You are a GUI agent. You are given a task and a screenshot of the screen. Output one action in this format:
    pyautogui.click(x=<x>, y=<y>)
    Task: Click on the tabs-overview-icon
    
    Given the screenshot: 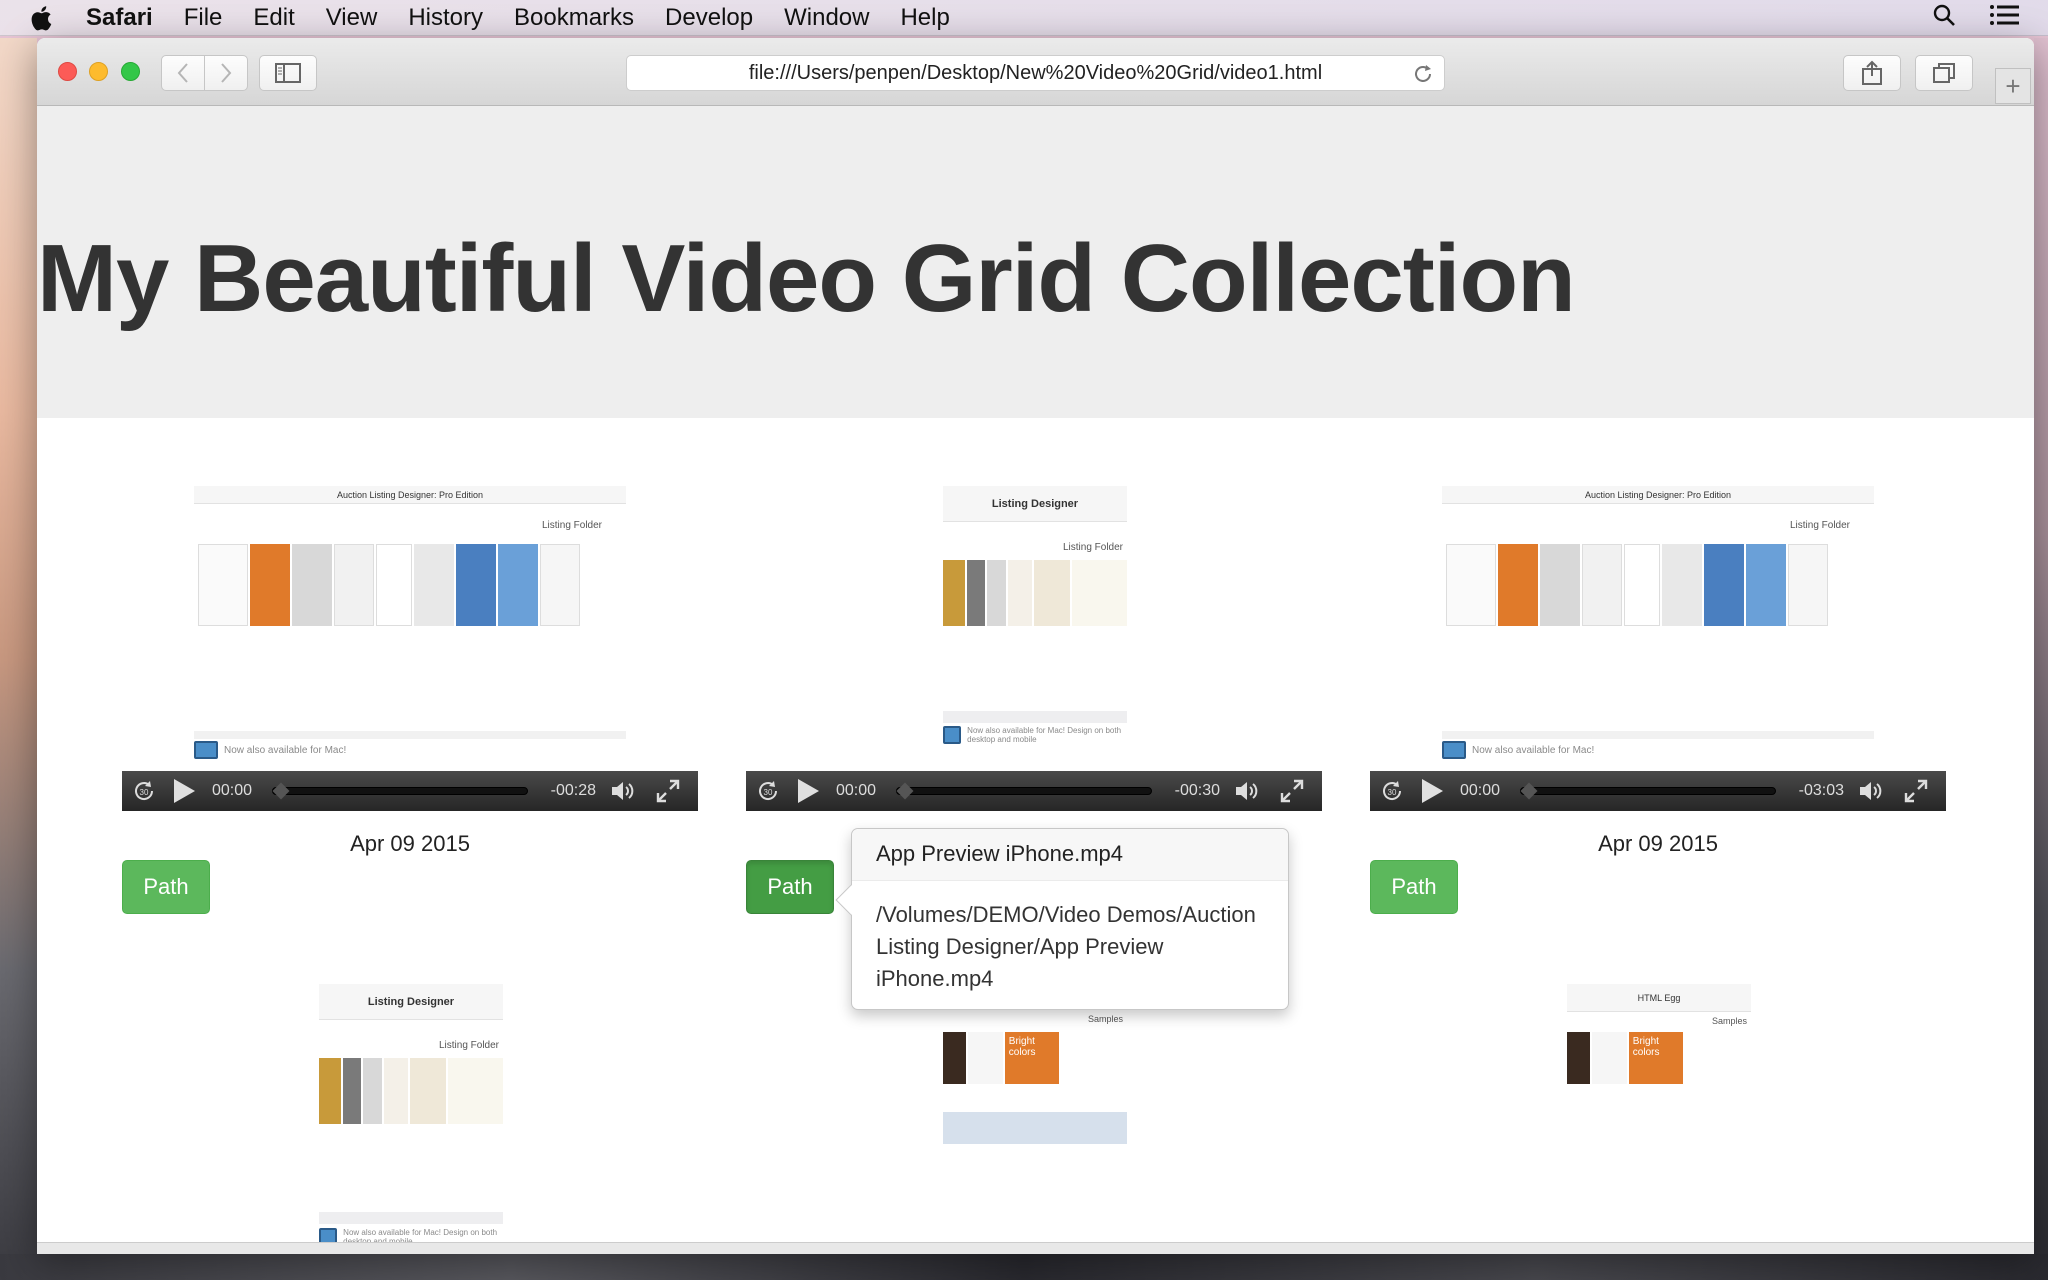 What is the action you would take?
    pyautogui.click(x=1944, y=73)
    